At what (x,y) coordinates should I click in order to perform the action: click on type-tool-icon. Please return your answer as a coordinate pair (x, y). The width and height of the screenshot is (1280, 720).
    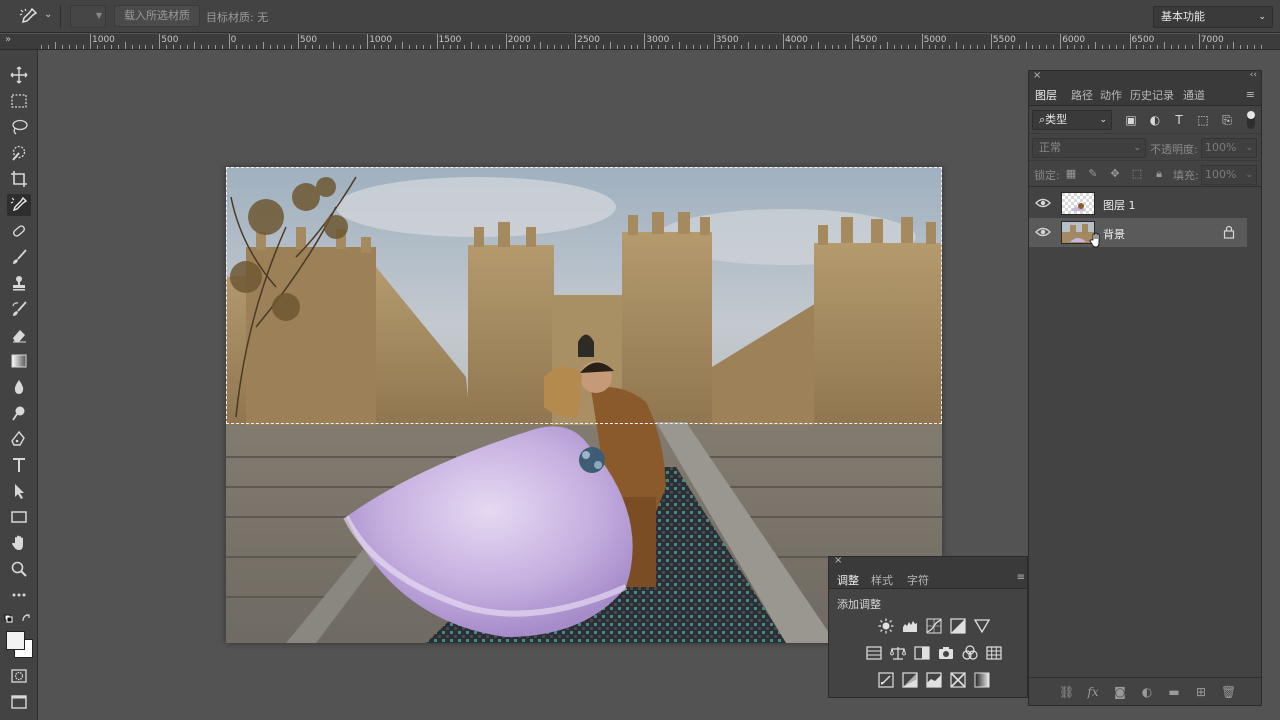
    Looking at the image, I should click on (19, 465).